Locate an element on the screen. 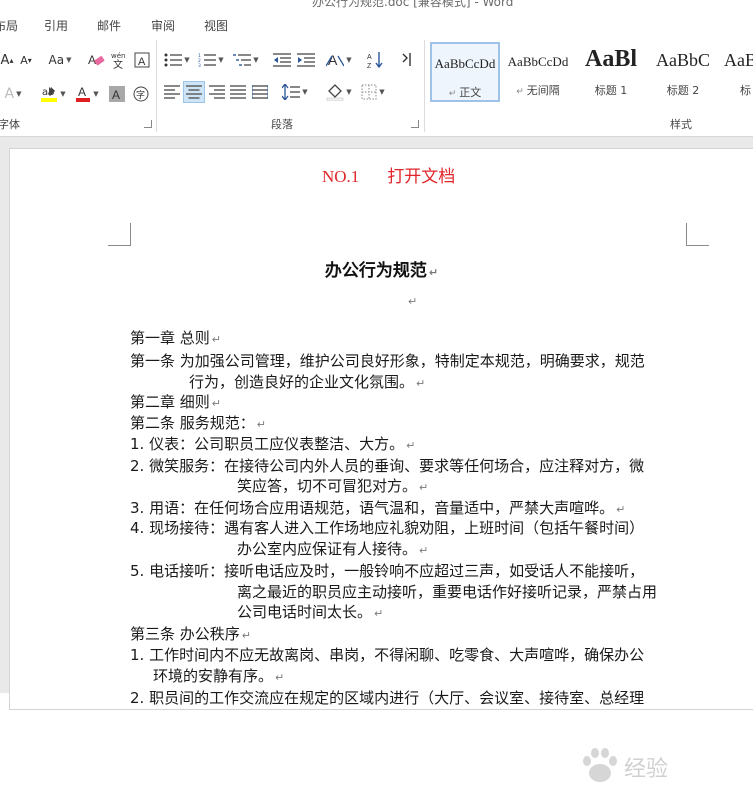 The width and height of the screenshot is (753, 795). character-border-icon: A is located at coordinates (142, 60).